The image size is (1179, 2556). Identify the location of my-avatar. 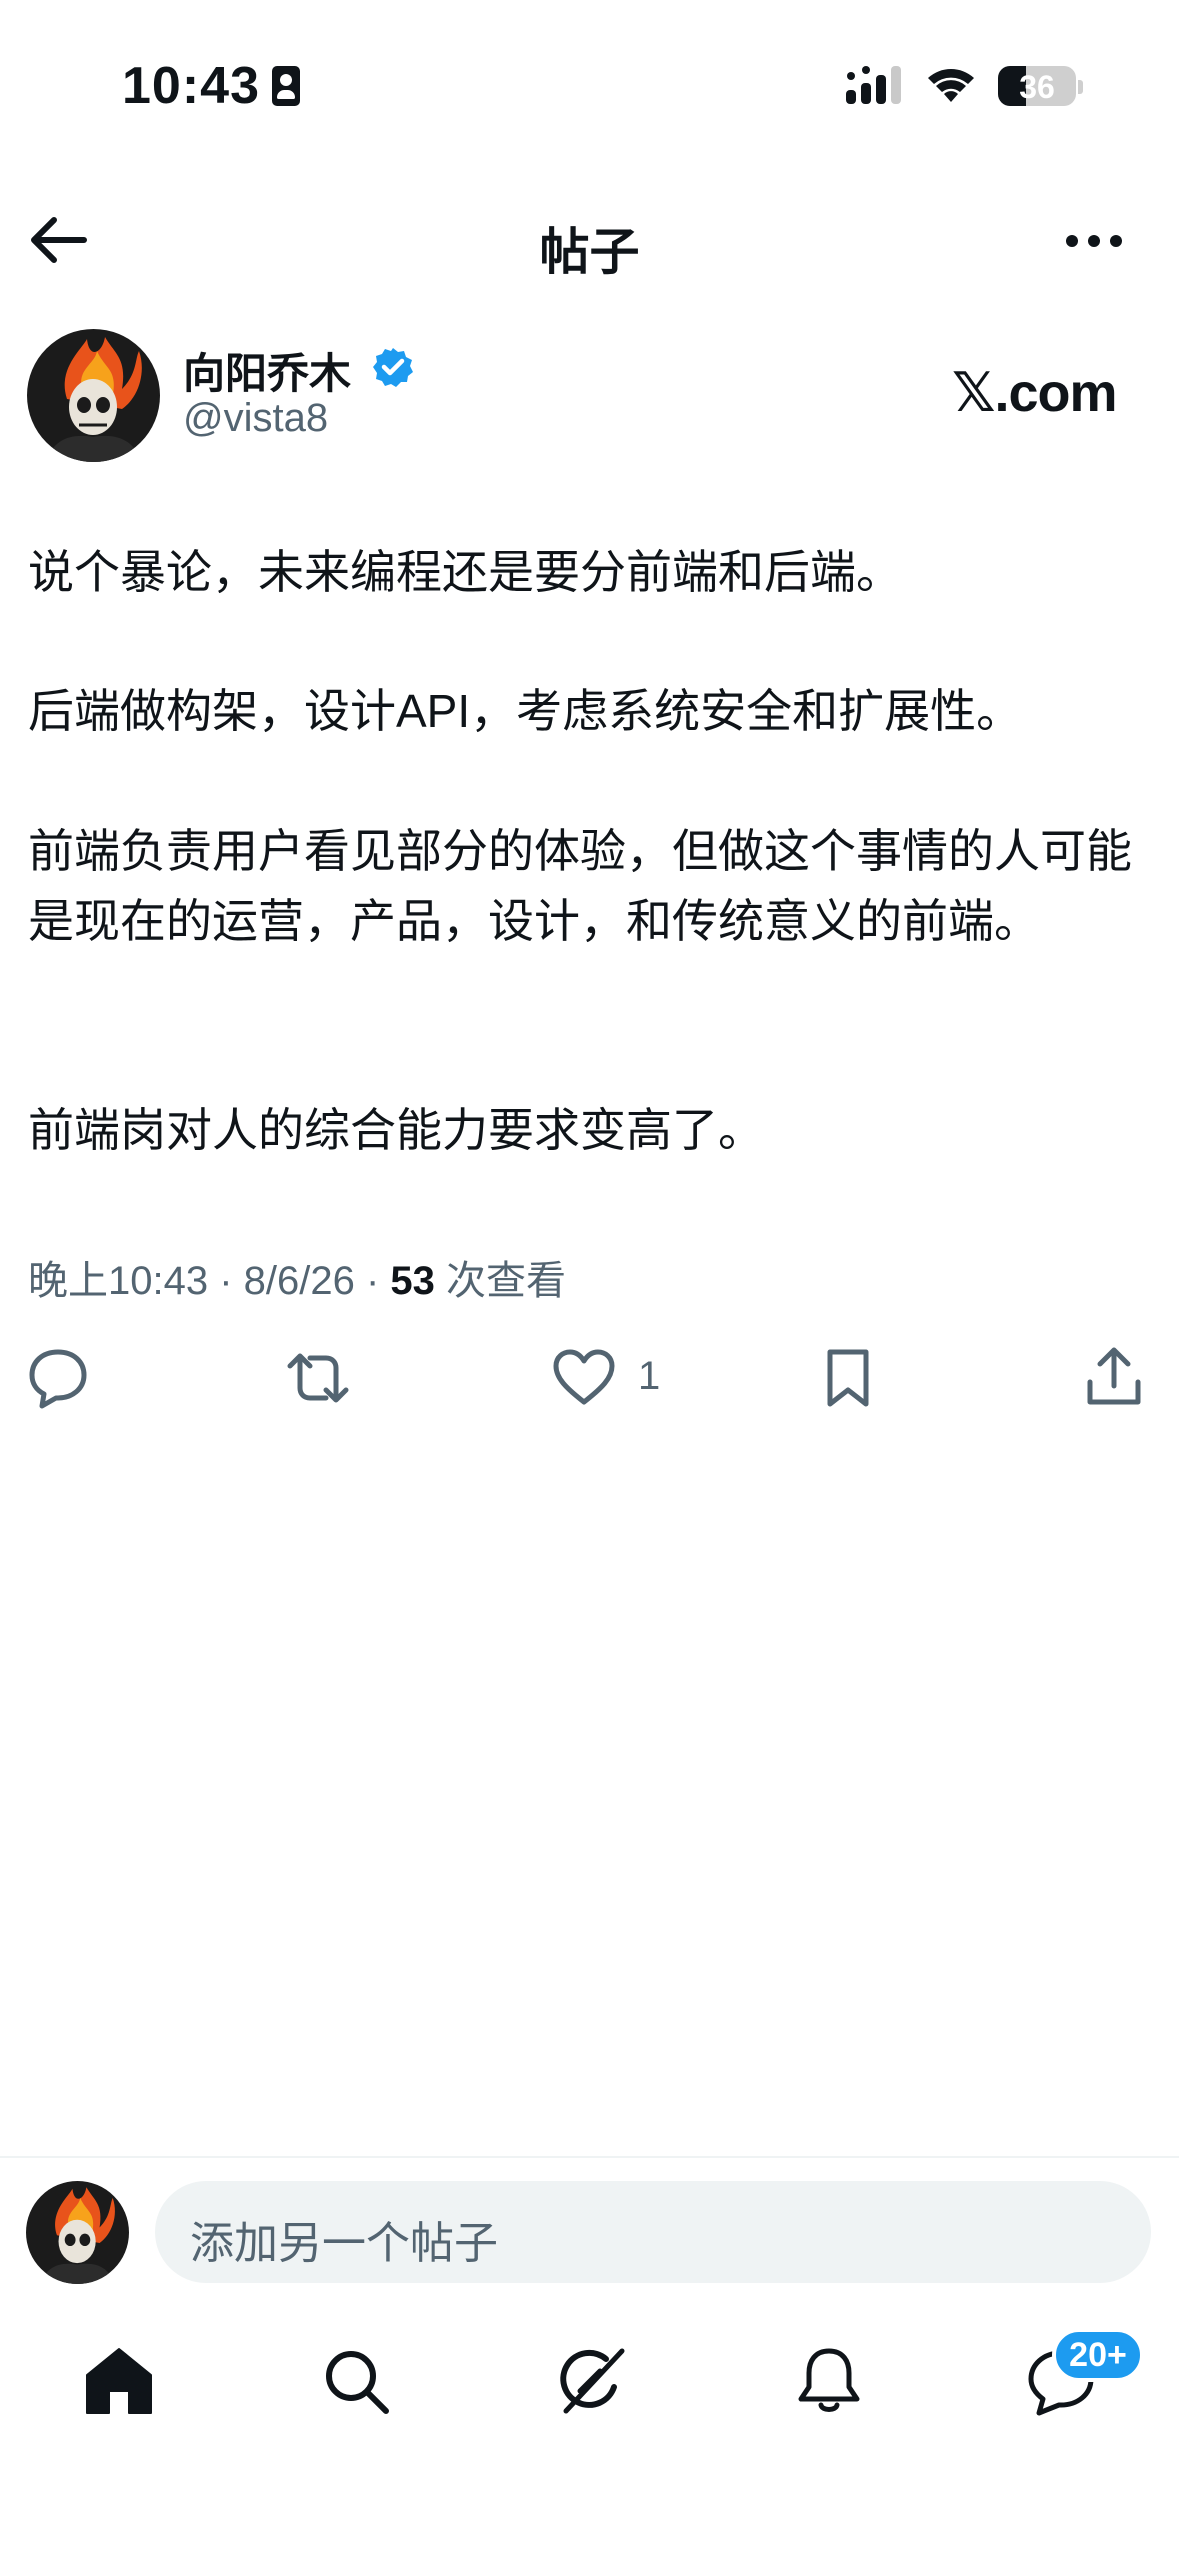
(77, 2232).